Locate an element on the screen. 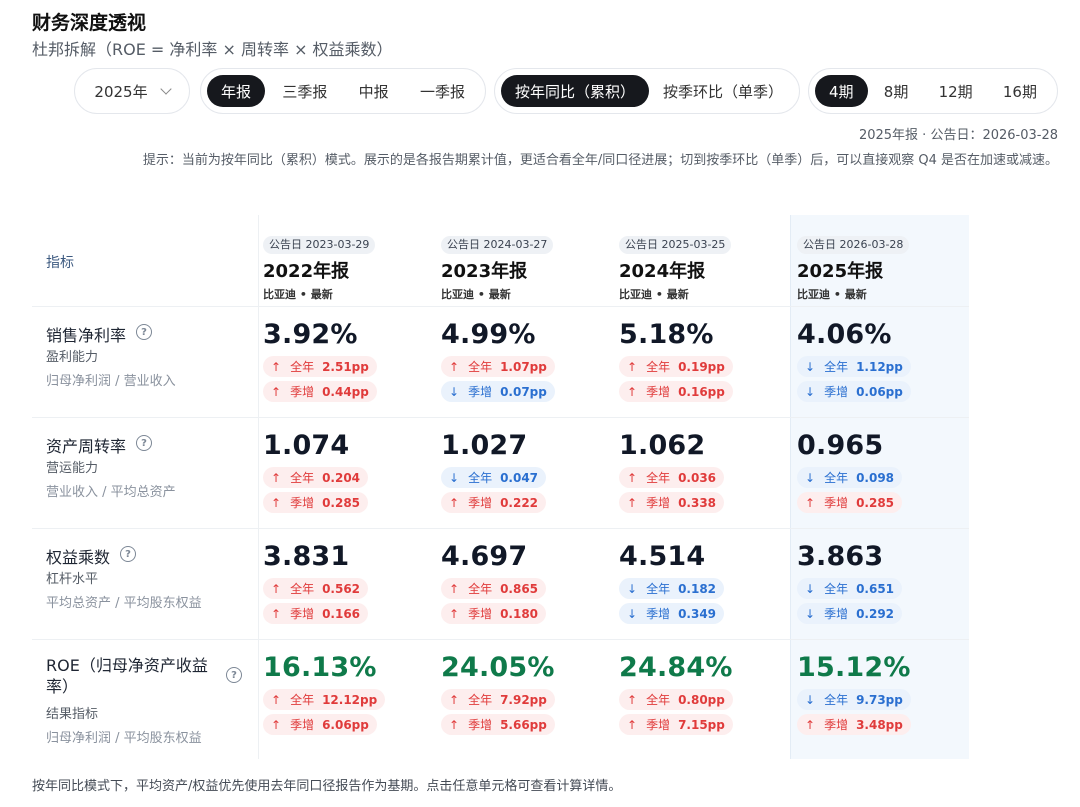 Image resolution: width=1080 pixels, height=807 pixels. change-value: 0.651 is located at coordinates (875, 588).